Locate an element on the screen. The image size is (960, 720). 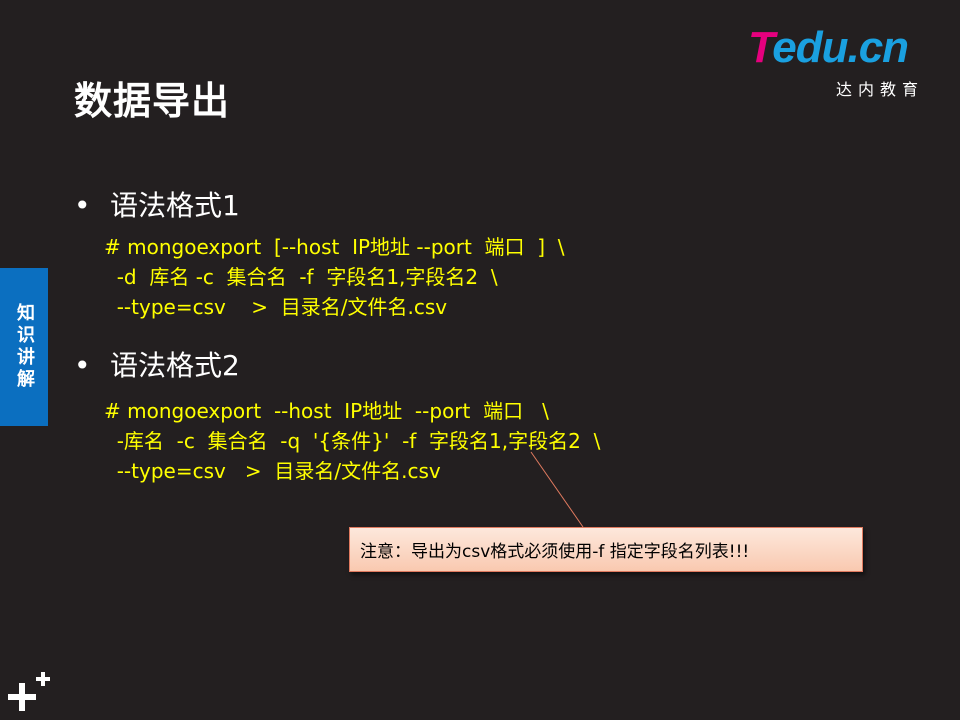
knowledge-tab: 知识讲解 is located at coordinates (24, 347).